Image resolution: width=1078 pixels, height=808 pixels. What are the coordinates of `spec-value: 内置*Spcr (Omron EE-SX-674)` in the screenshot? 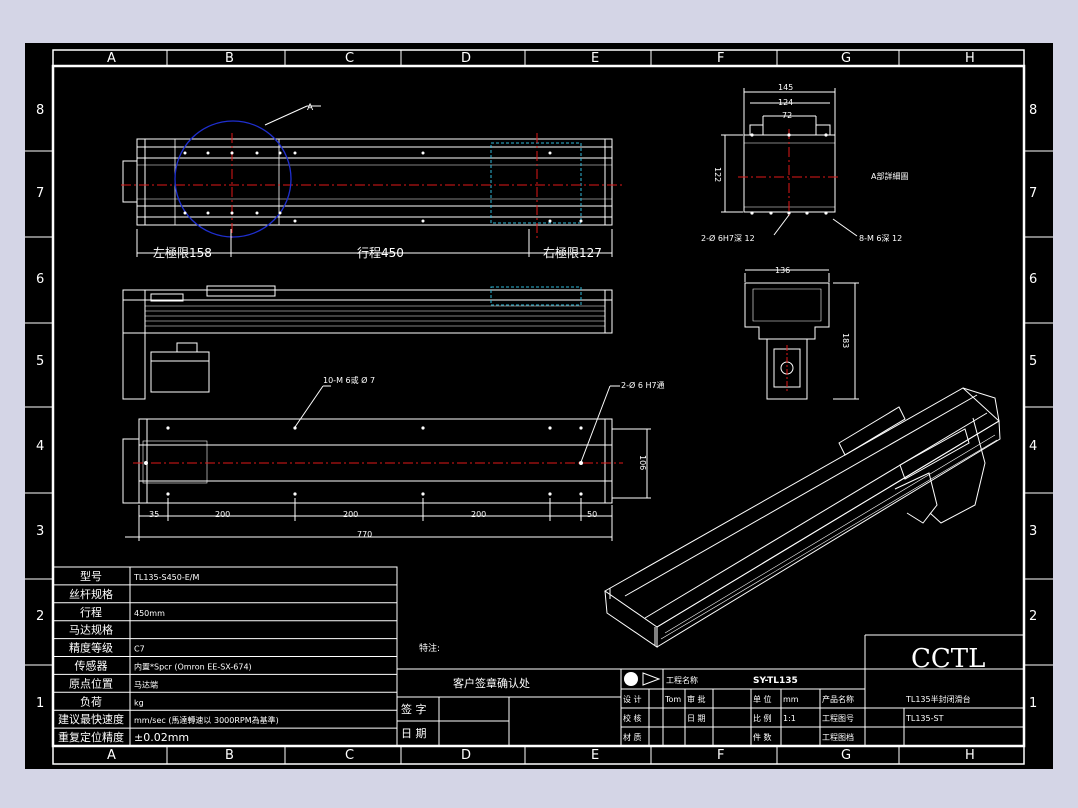 It's located at (193, 667).